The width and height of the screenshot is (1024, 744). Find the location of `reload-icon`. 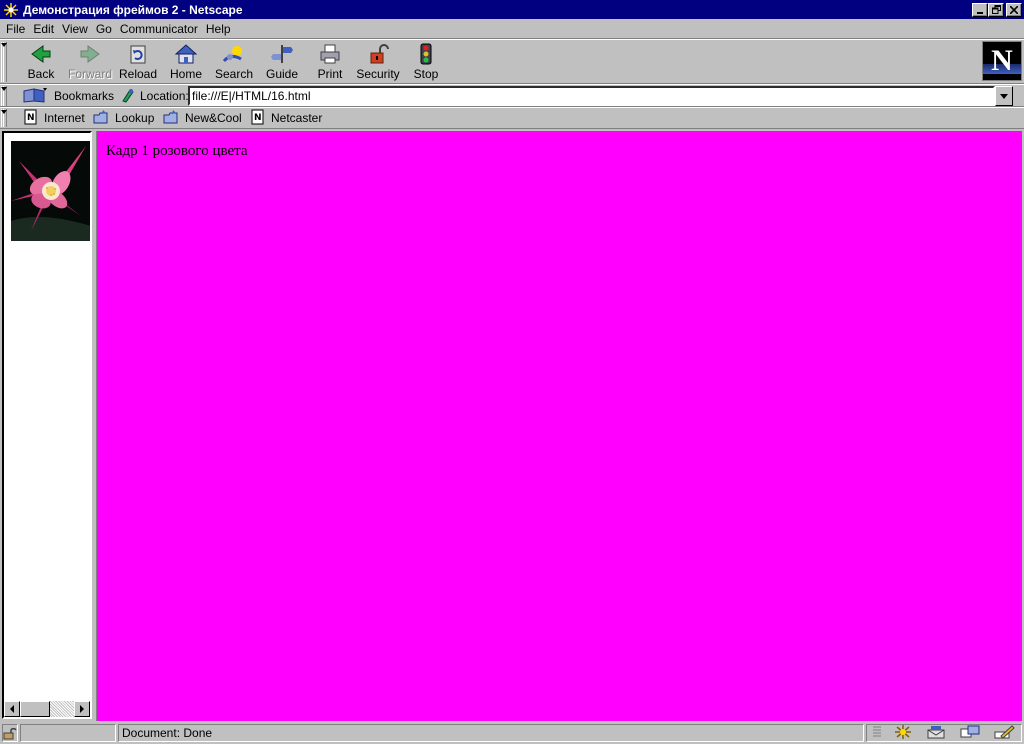

reload-icon is located at coordinates (138, 54).